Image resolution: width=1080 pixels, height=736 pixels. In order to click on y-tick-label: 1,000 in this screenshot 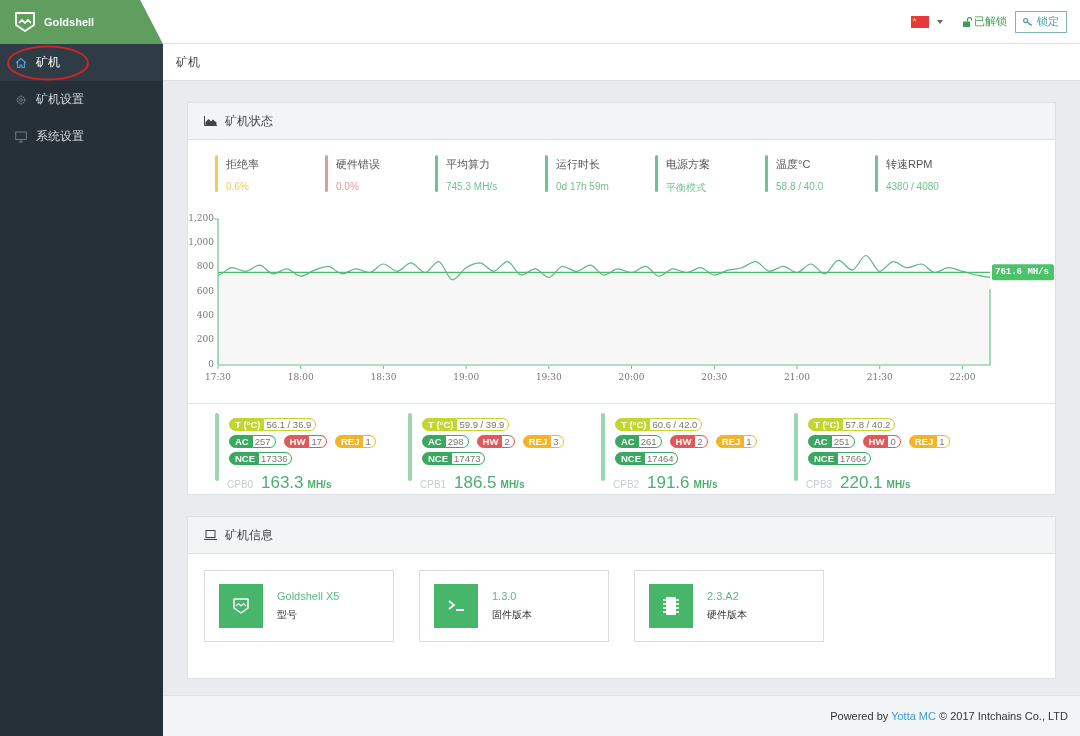, I will do `click(201, 241)`.